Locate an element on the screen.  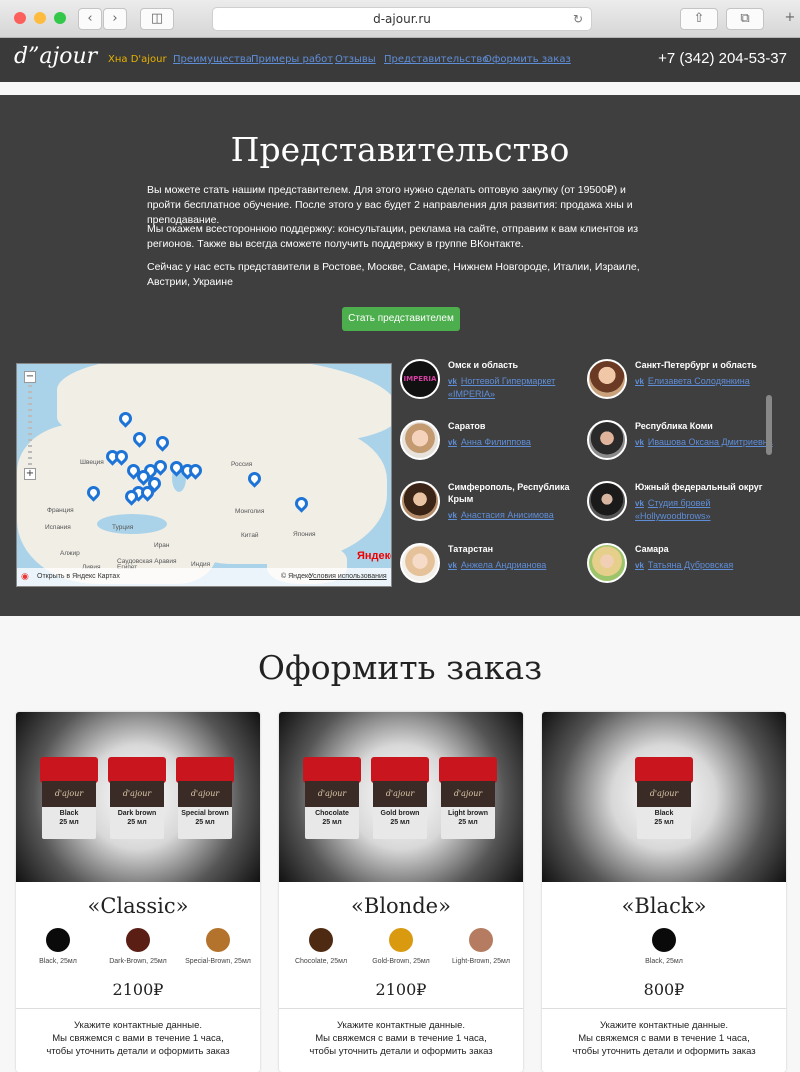
map-label: Иран is located at coordinates (162, 545).